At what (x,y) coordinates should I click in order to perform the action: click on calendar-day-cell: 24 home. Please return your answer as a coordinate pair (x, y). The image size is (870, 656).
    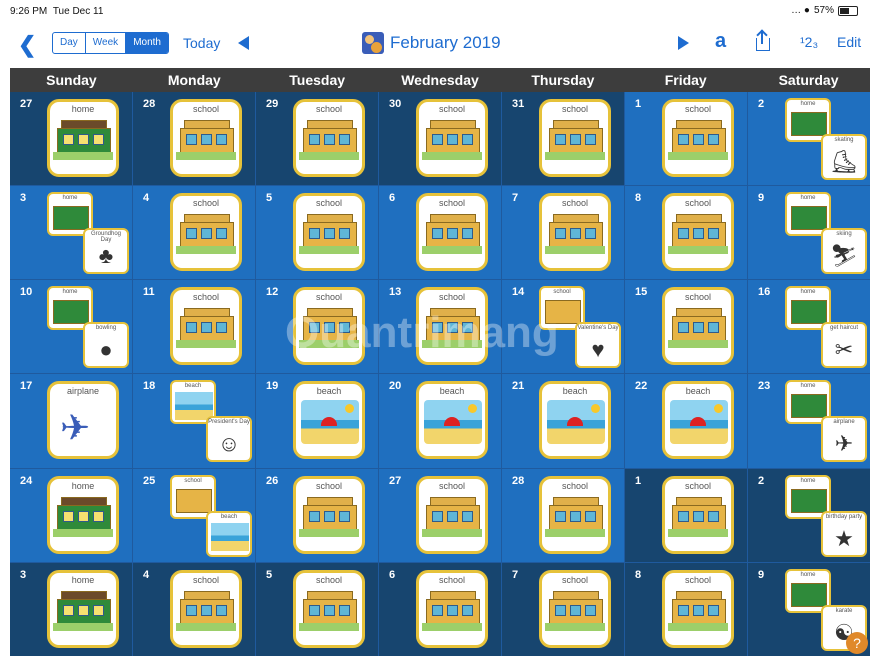
    Looking at the image, I should click on (71, 515).